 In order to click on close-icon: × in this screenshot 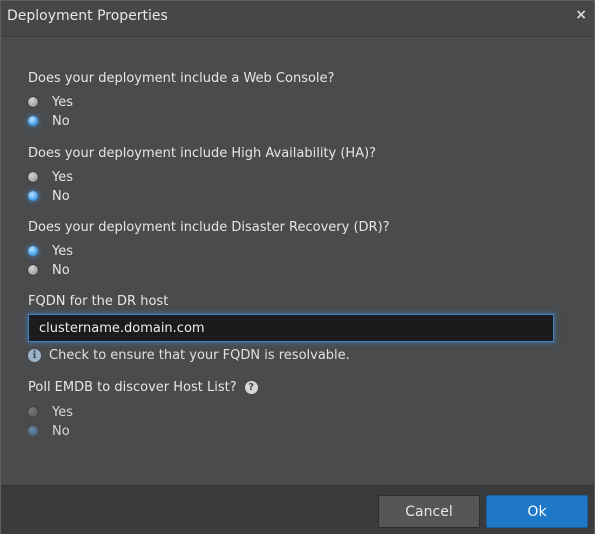, I will do `click(581, 15)`.